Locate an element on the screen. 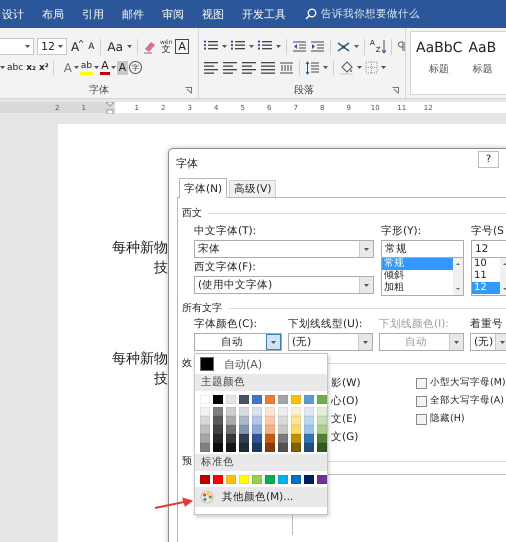 The height and width of the screenshot is (542, 506). ribbon-tab: 审阅 is located at coordinates (173, 14).